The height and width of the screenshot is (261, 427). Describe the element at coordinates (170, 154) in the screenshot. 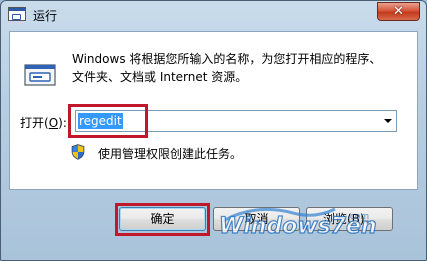

I see `admin-privilege-note: 使用管理权限创建此任务。` at that location.